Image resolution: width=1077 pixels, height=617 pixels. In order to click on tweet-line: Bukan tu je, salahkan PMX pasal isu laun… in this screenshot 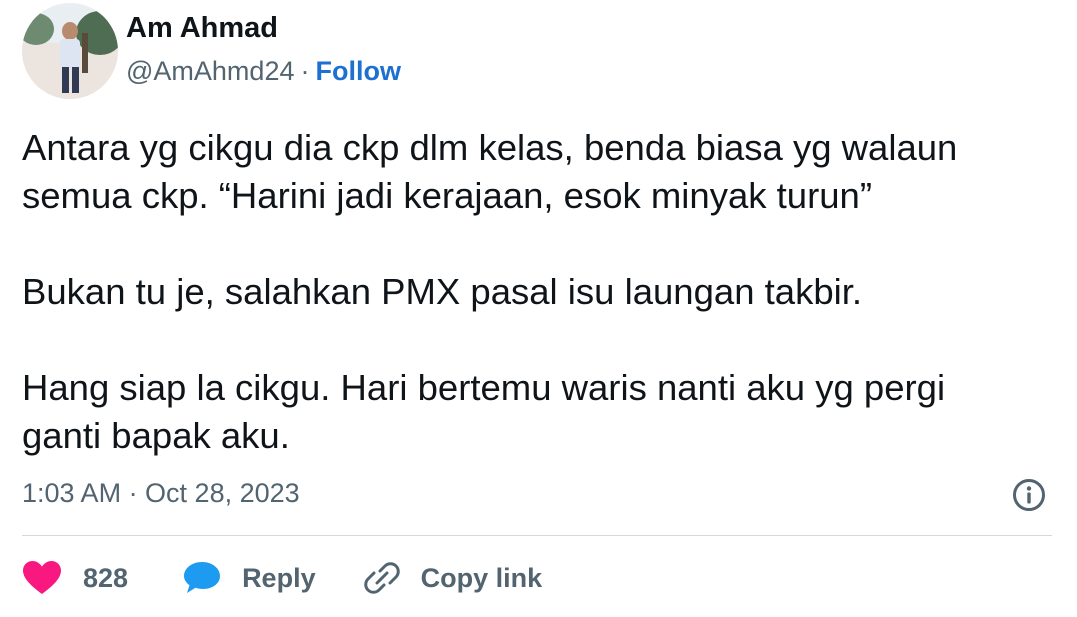, I will do `click(442, 291)`.